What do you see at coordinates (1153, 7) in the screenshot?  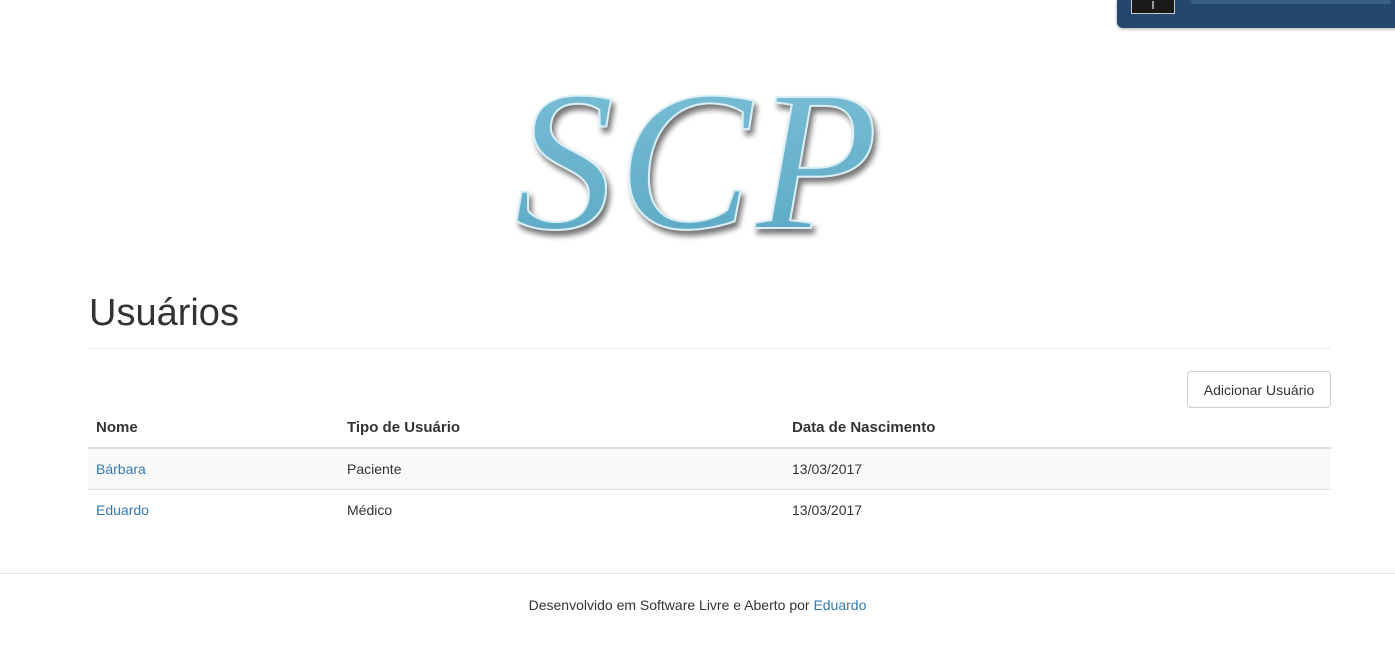 I see `thumbnail-image` at bounding box center [1153, 7].